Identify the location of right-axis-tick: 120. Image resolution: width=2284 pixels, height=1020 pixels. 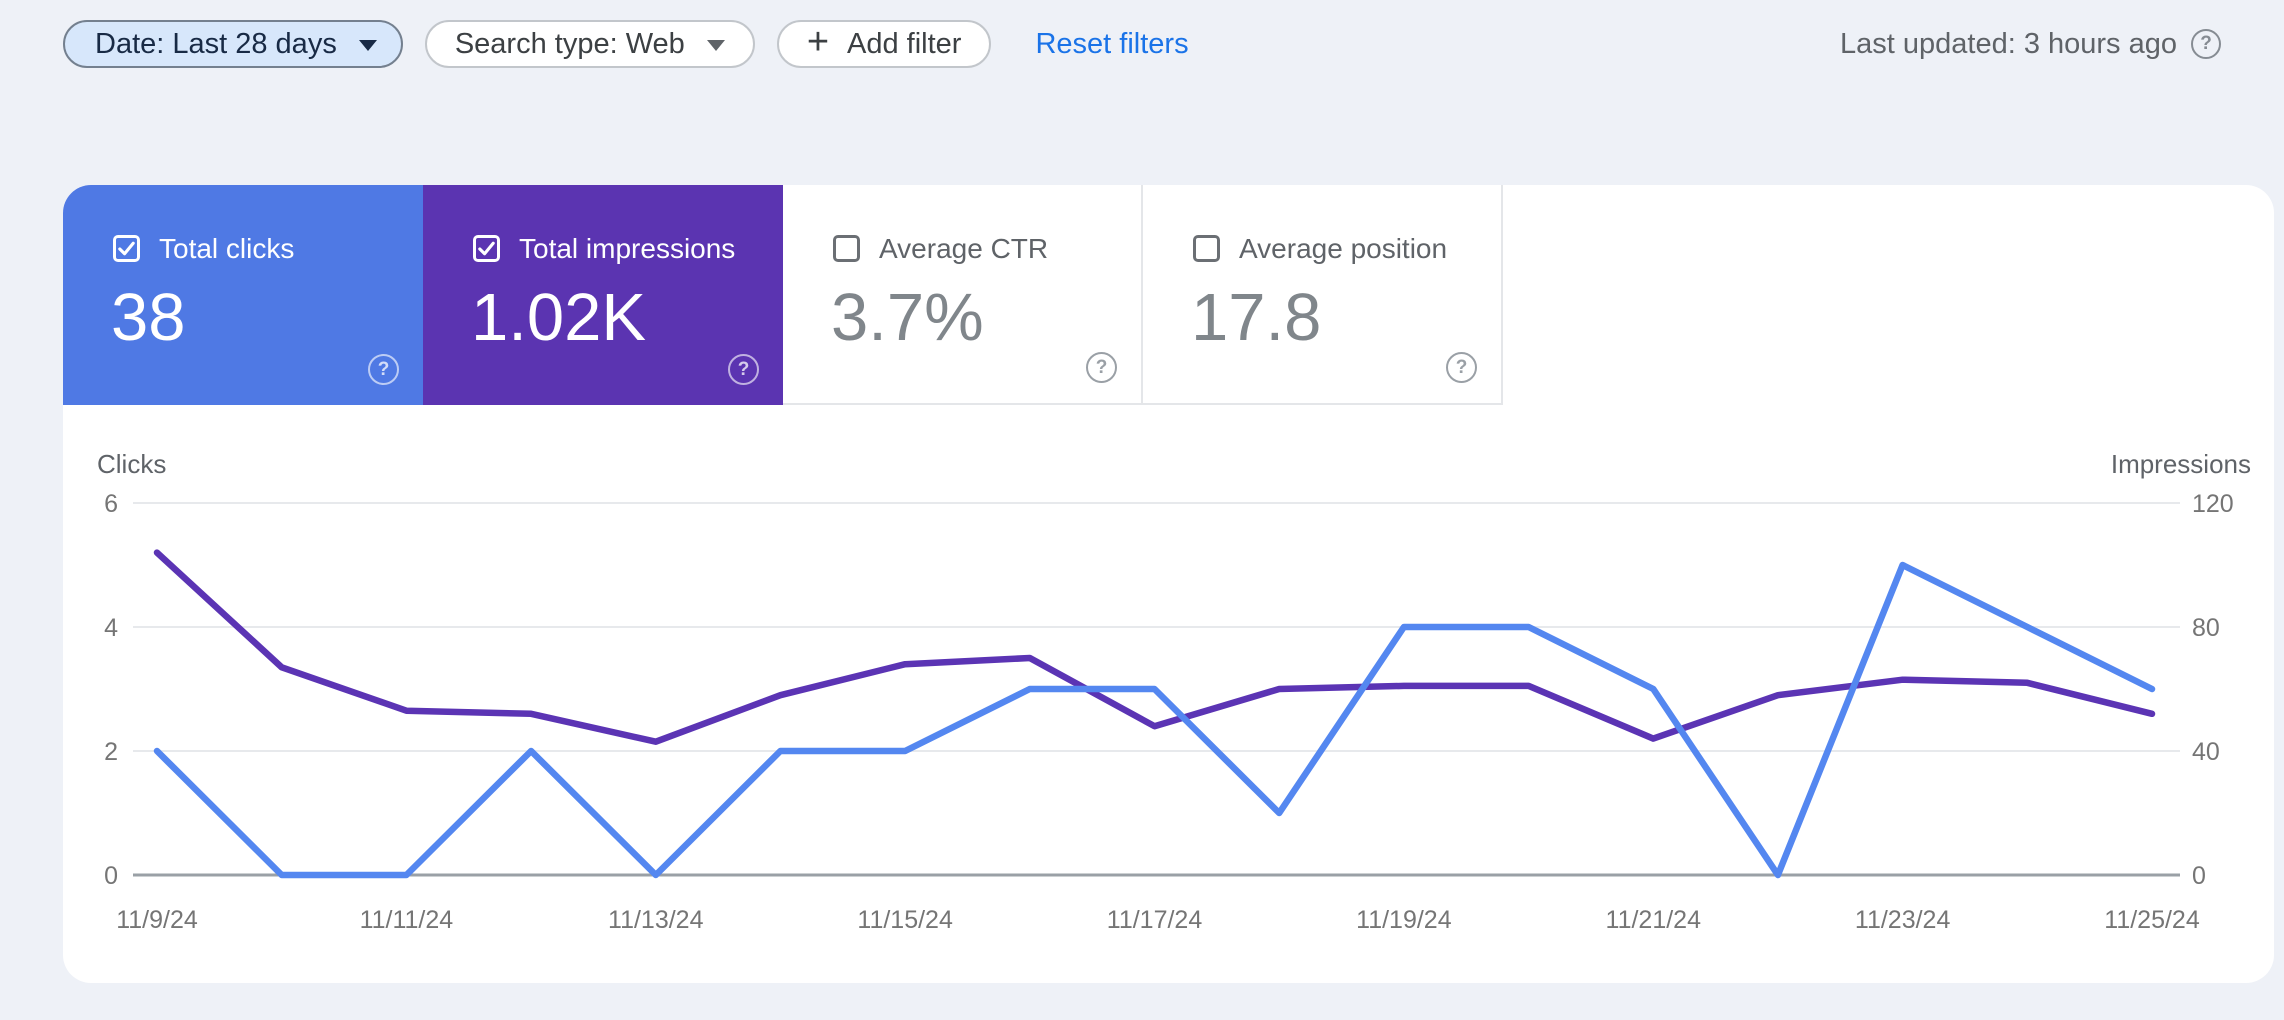
(2213, 504).